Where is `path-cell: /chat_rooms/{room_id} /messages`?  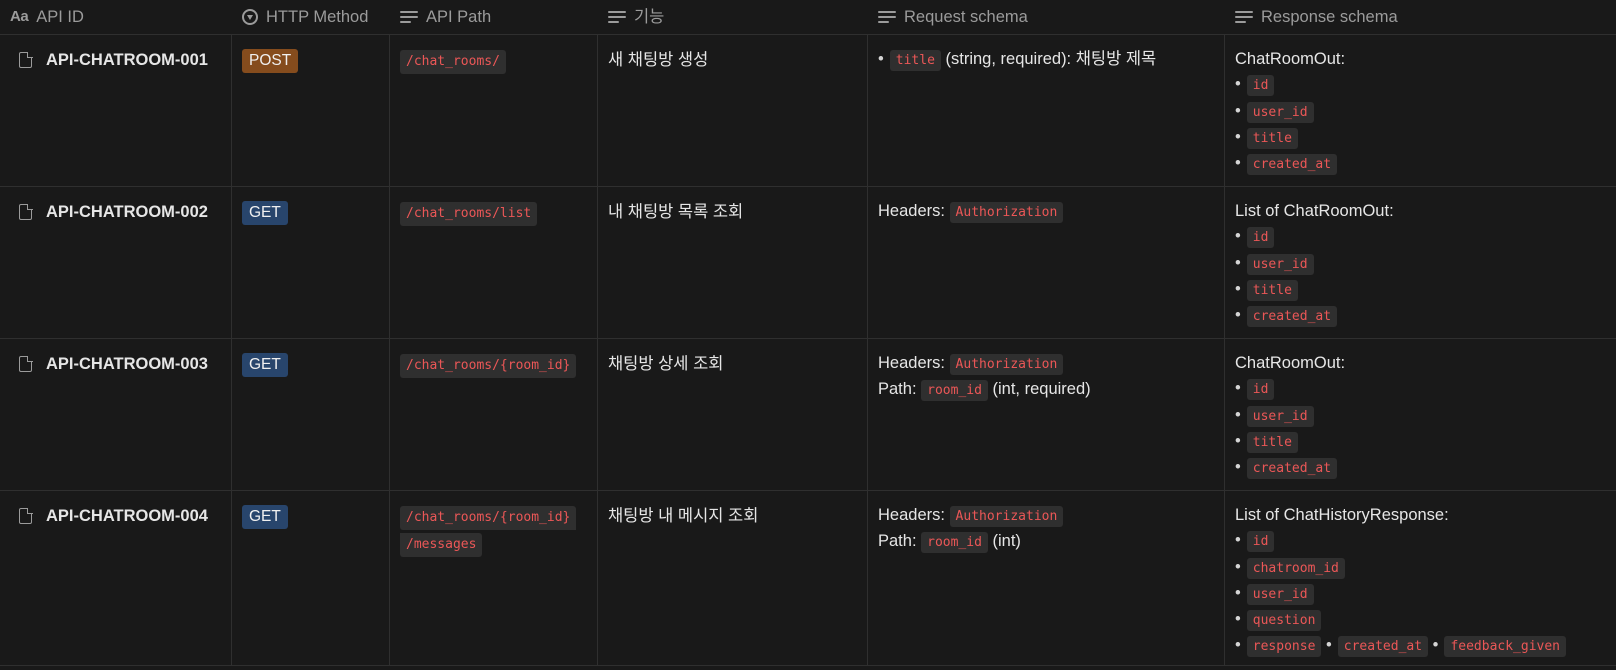
path-cell: /chat_rooms/{room_id} /messages is located at coordinates (494, 578).